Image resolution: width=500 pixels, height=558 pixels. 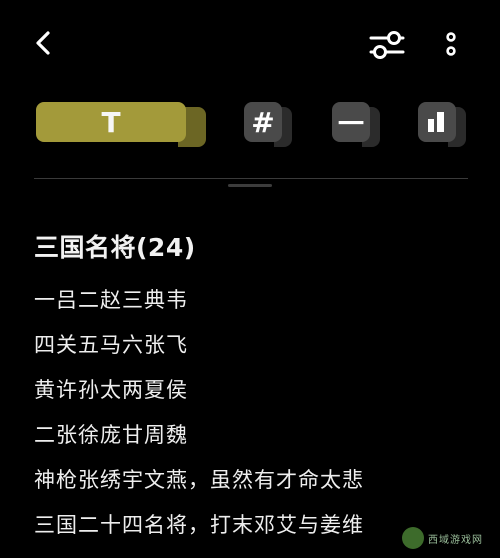 I want to click on note-title: 三国名将(24), so click(x=115, y=247).